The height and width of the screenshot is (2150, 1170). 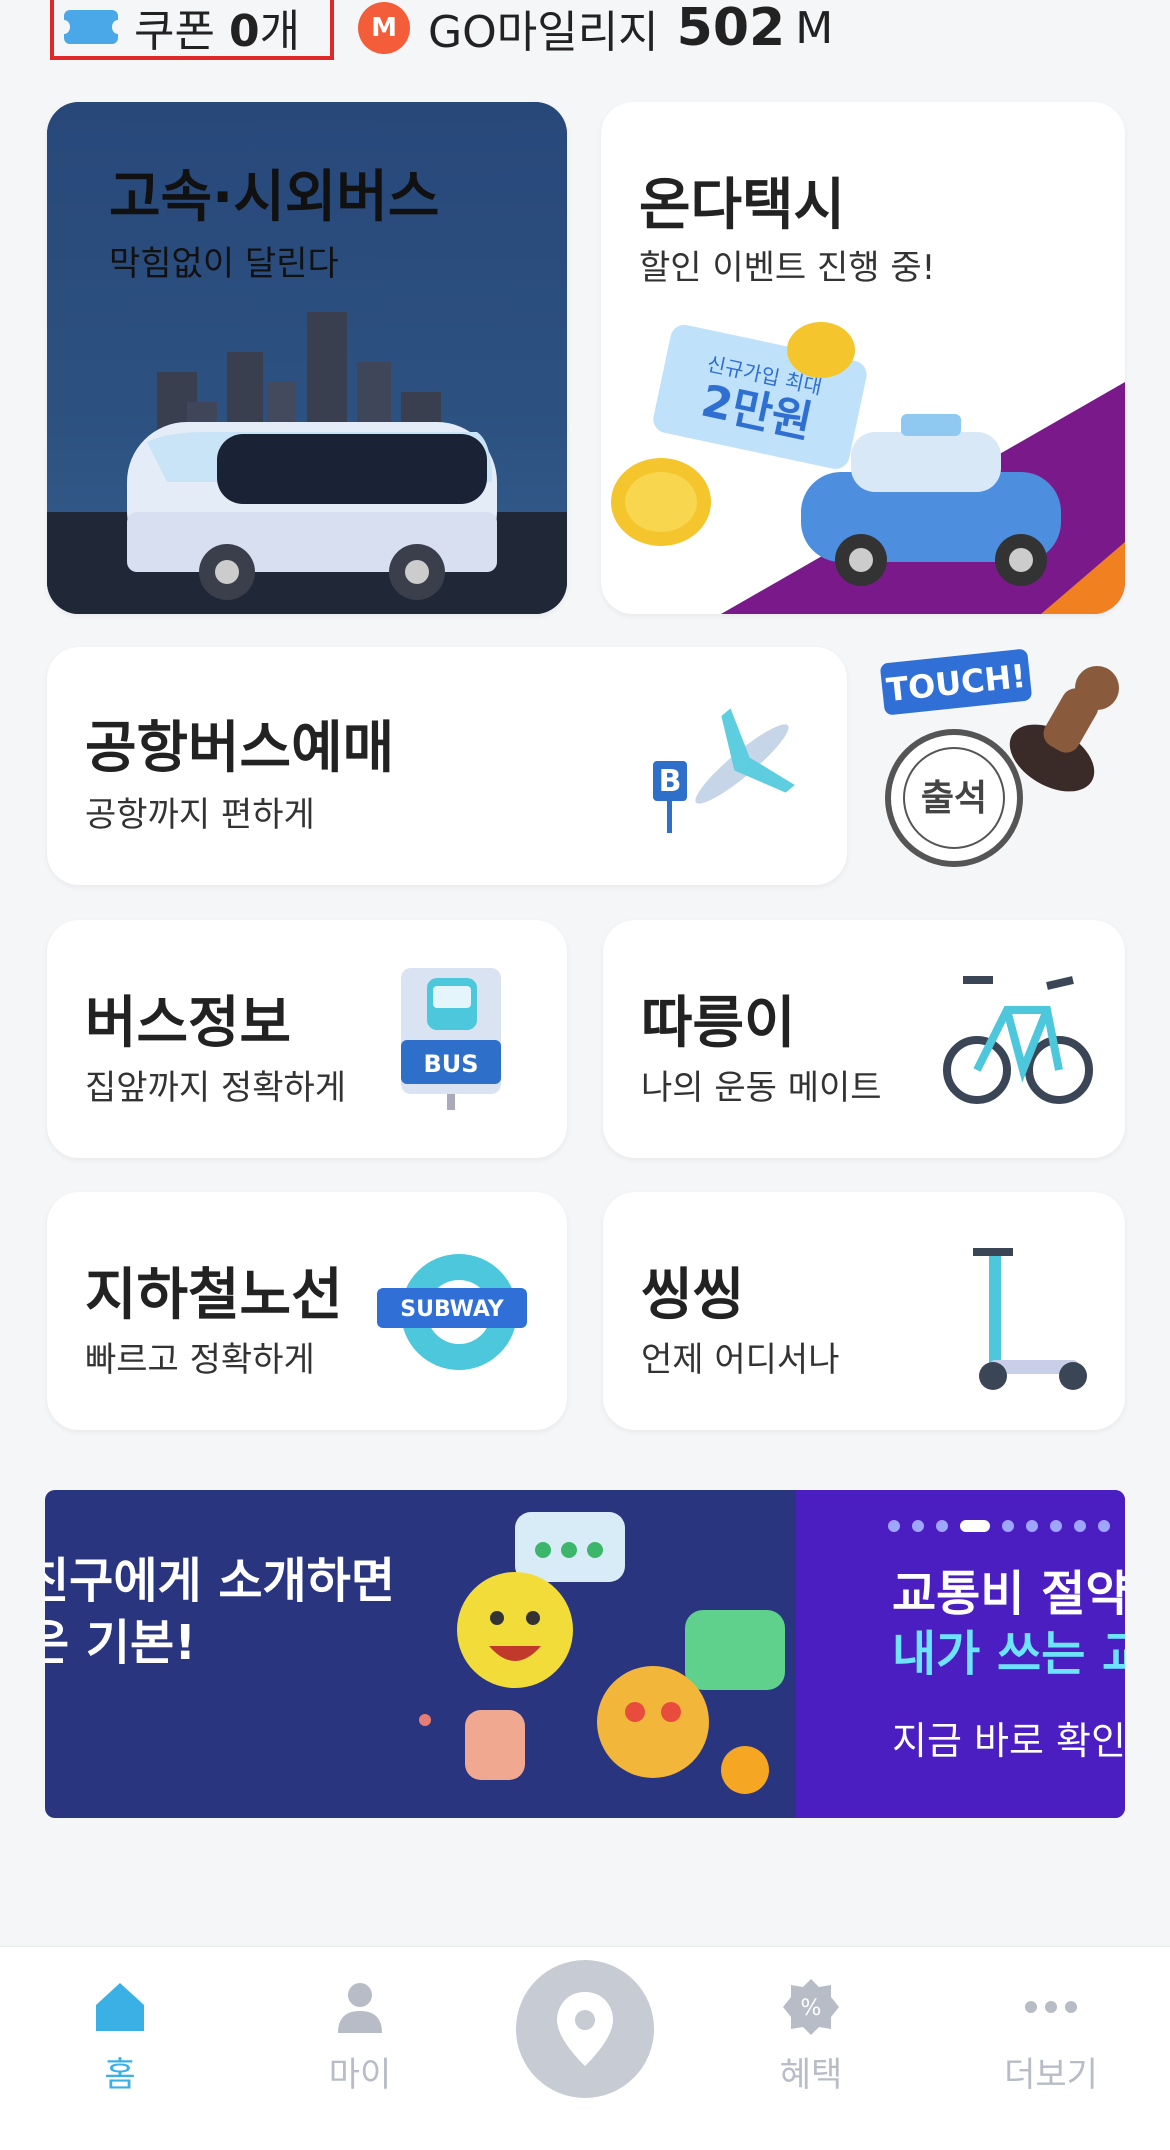 What do you see at coordinates (1008, 1654) in the screenshot?
I see `banner-right-line2: 내가 쓰는 교통` at bounding box center [1008, 1654].